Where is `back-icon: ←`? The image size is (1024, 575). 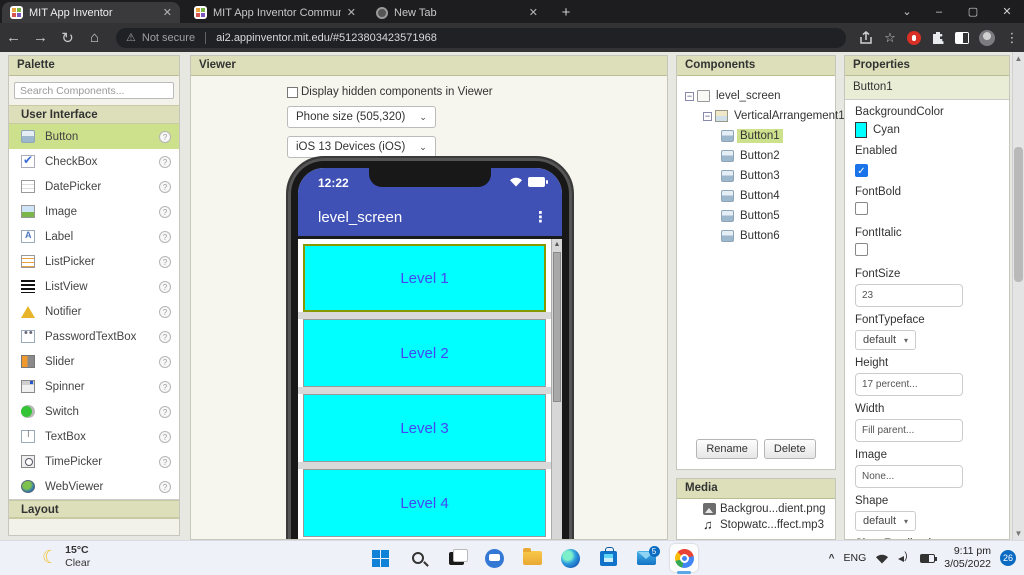
back-icon: ← is located at coordinates (13, 37).